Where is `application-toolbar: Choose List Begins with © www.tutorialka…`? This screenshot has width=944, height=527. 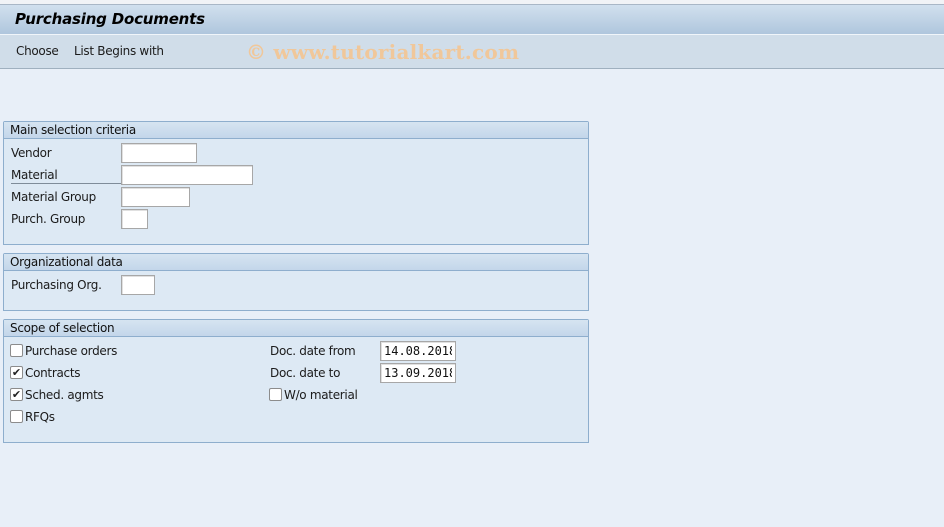
application-toolbar: Choose List Begins with © www.tutorialka… is located at coordinates (472, 52).